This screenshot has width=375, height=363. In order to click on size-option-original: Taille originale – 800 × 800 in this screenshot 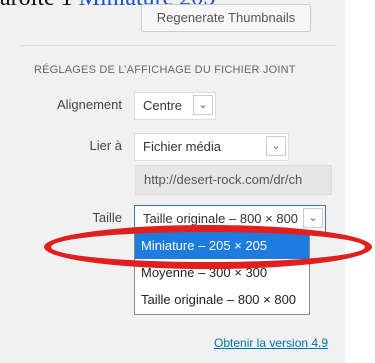, I will do `click(222, 299)`.